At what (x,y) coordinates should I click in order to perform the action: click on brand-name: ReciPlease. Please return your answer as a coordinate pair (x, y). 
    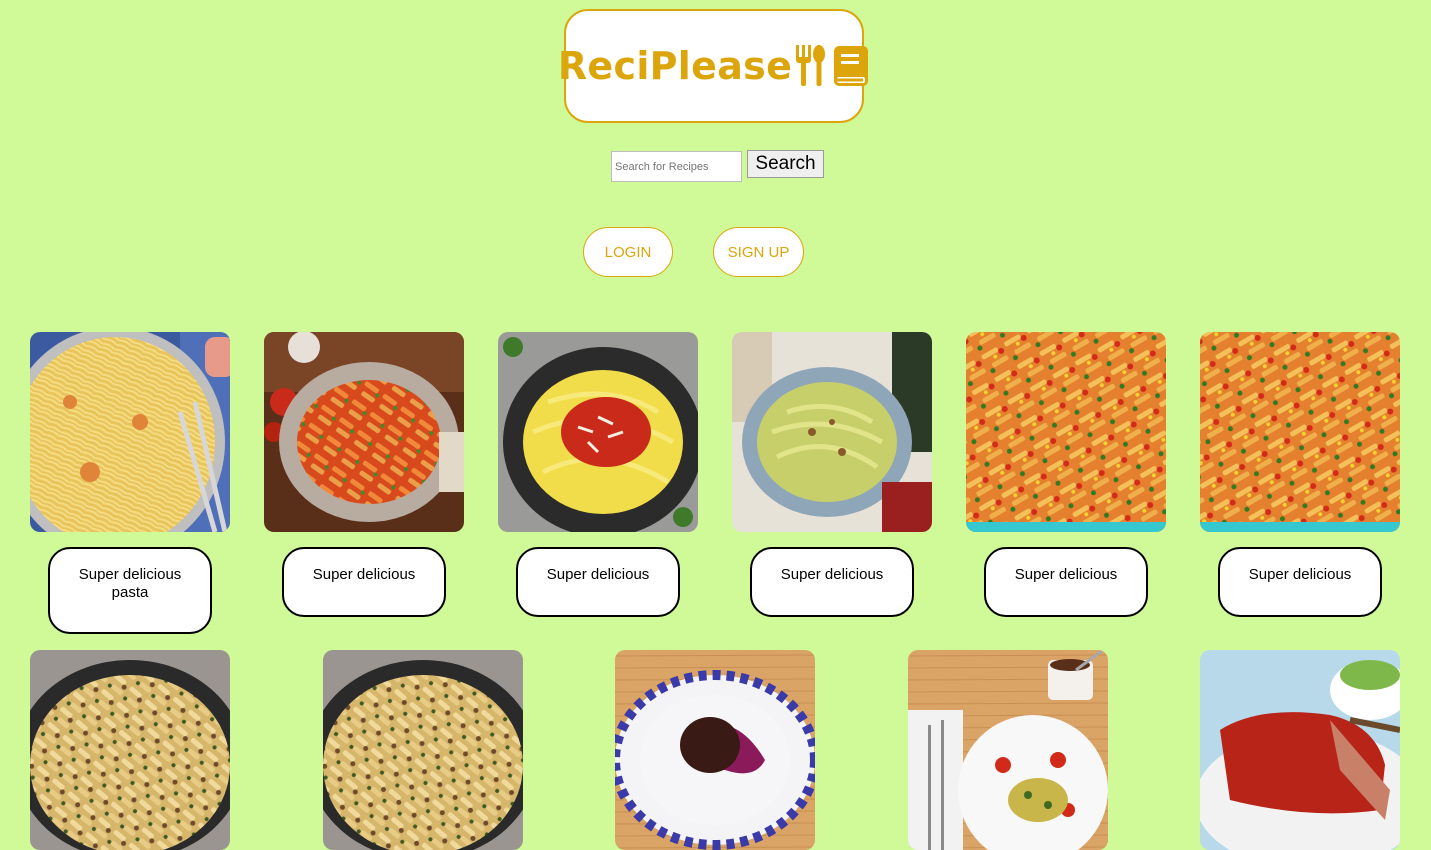
    Looking at the image, I should click on (675, 66).